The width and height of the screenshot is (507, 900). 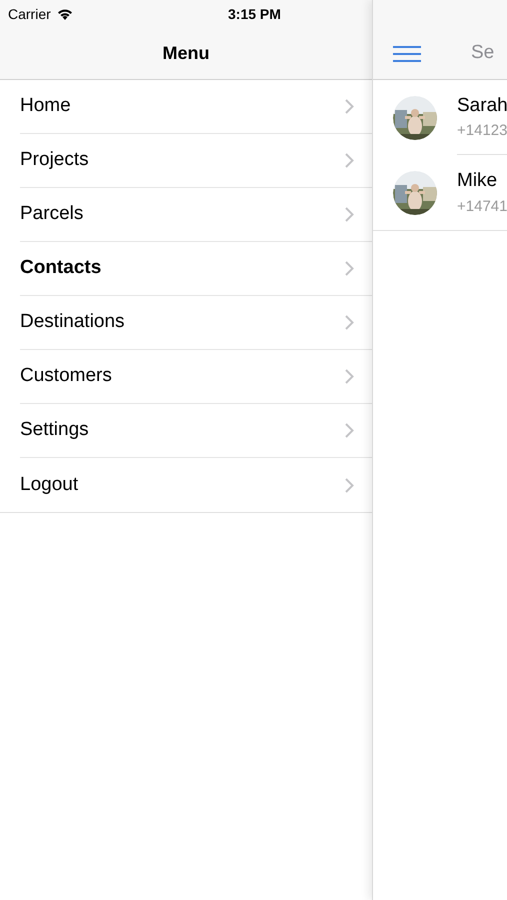 What do you see at coordinates (64, 14) in the screenshot?
I see `wifi-icon` at bounding box center [64, 14].